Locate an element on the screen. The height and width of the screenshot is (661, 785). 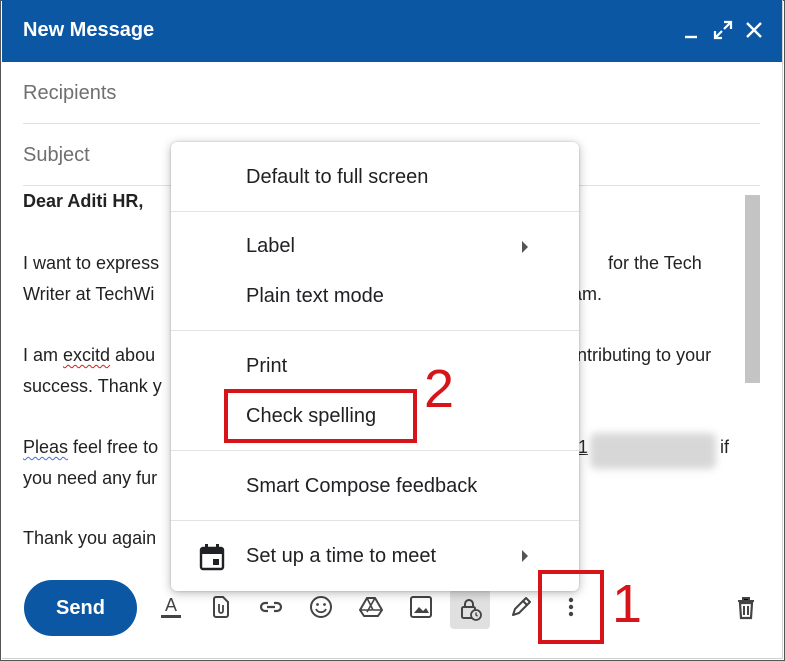
discard-draft-icon is located at coordinates (746, 608).